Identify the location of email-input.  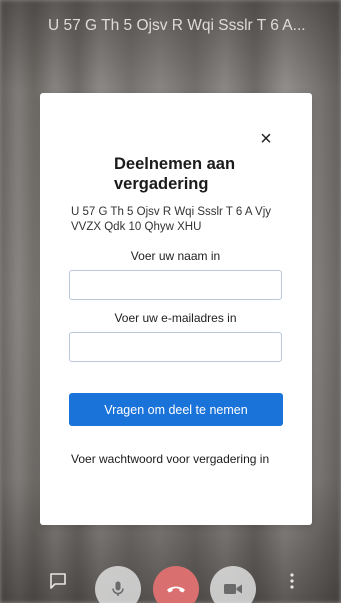
(175, 347).